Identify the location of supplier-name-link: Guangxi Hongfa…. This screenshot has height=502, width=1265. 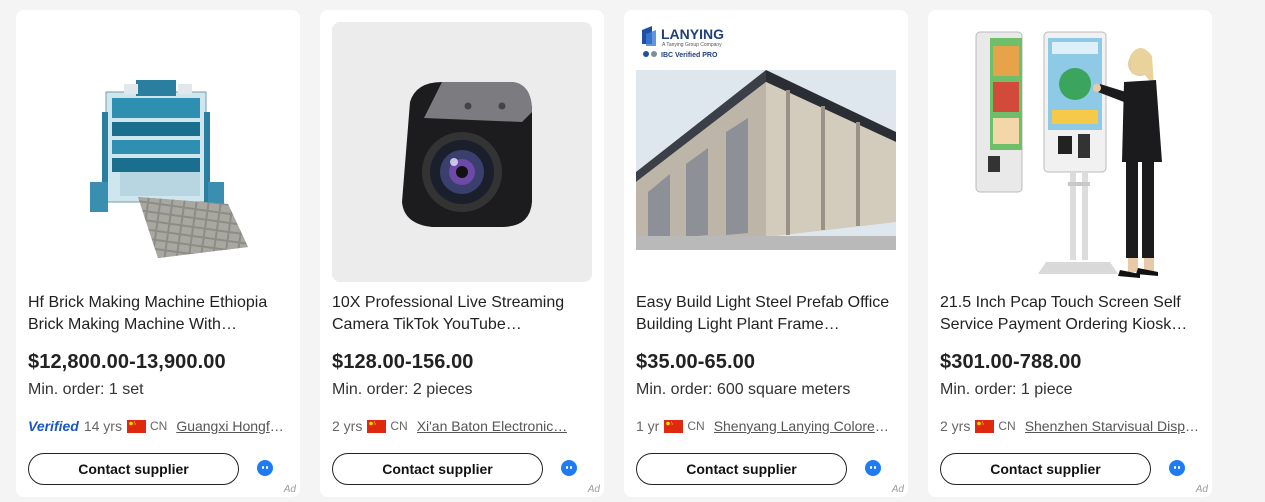
(232, 426).